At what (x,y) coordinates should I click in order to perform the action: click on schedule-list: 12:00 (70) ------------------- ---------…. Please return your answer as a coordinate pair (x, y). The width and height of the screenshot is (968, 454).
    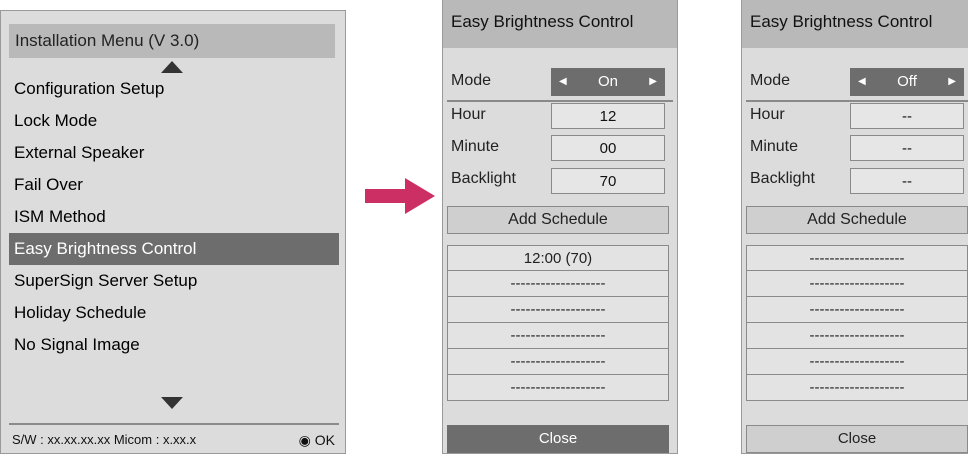
    Looking at the image, I should click on (558, 323).